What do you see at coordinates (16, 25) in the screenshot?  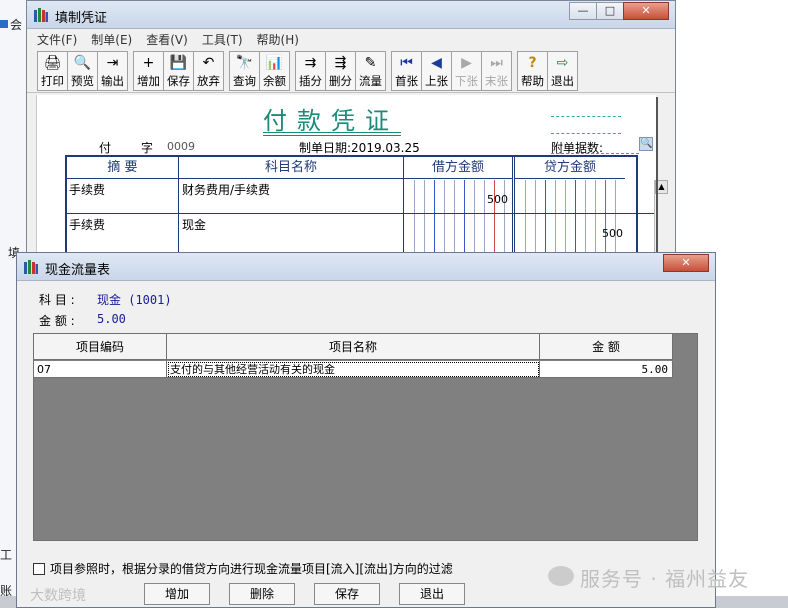 I see `background-fragment: 会` at bounding box center [16, 25].